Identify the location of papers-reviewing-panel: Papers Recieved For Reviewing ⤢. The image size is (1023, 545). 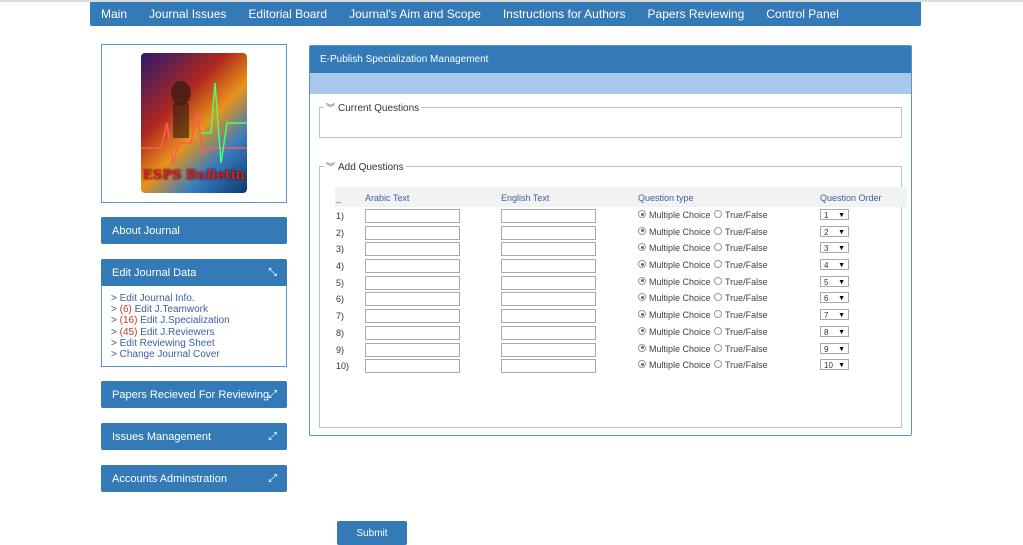
(194, 394).